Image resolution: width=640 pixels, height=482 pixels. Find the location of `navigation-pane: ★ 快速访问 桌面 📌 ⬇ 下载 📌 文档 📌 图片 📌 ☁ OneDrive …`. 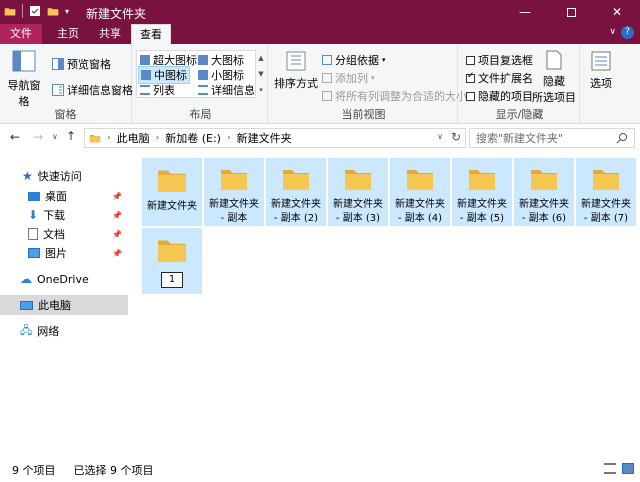

navigation-pane: ★ 快速访问 桌面 📌 ⬇ 下载 📌 文档 📌 图片 📌 ☁ OneDrive … is located at coordinates (64, 305).